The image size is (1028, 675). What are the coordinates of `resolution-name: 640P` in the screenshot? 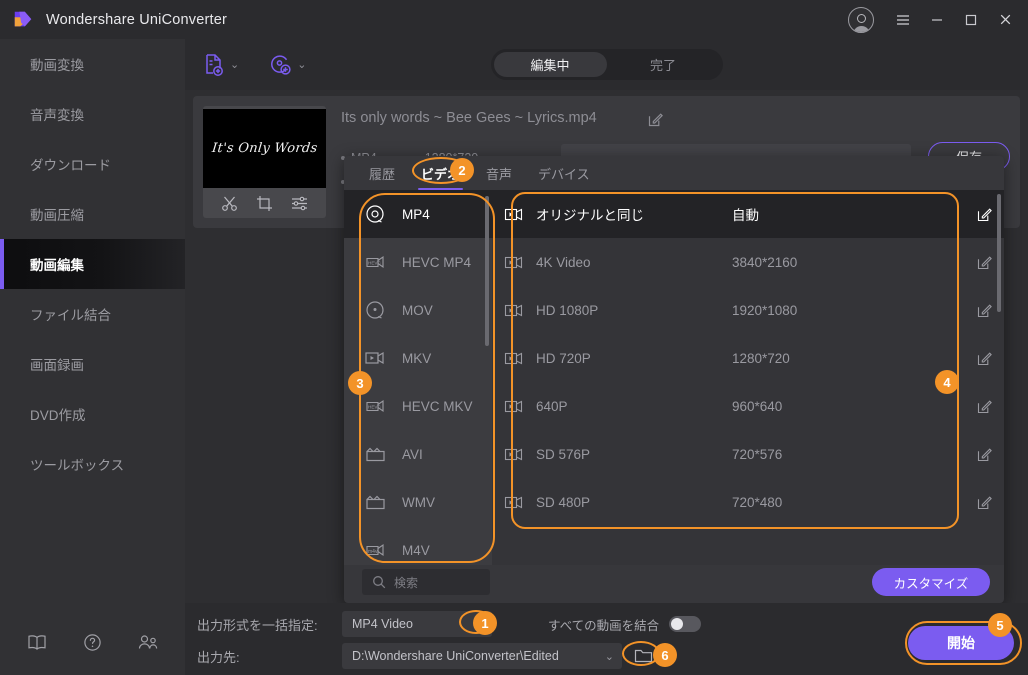 It's located at (552, 406).